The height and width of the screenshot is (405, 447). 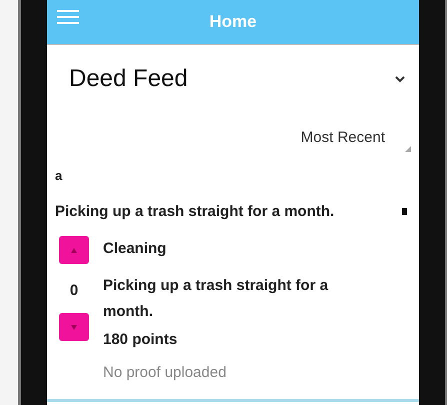 I want to click on down-arrow-icon, so click(x=74, y=327).